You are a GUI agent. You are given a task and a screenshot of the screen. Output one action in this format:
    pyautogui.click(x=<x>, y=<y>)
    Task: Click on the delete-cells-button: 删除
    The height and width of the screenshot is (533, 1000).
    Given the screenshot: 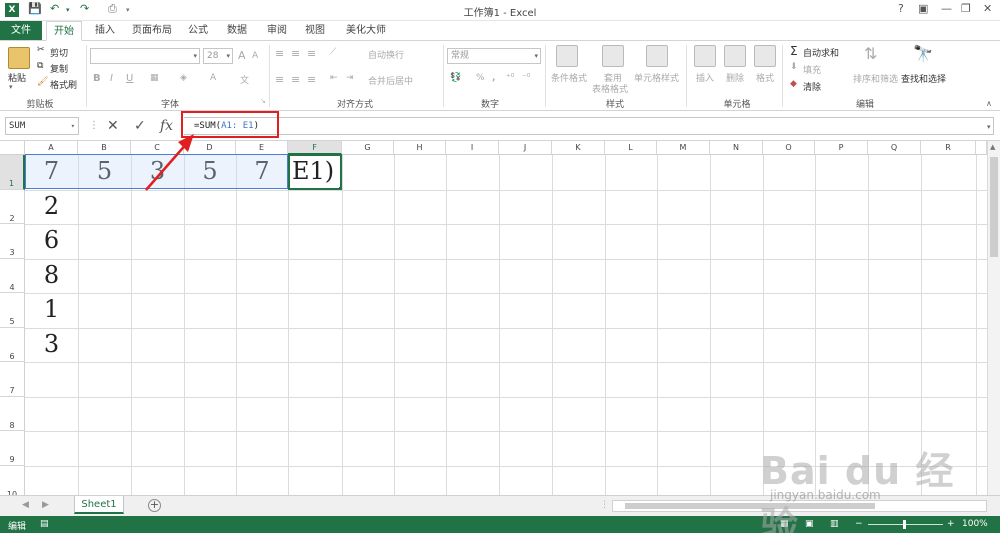 What is the action you would take?
    pyautogui.click(x=735, y=77)
    